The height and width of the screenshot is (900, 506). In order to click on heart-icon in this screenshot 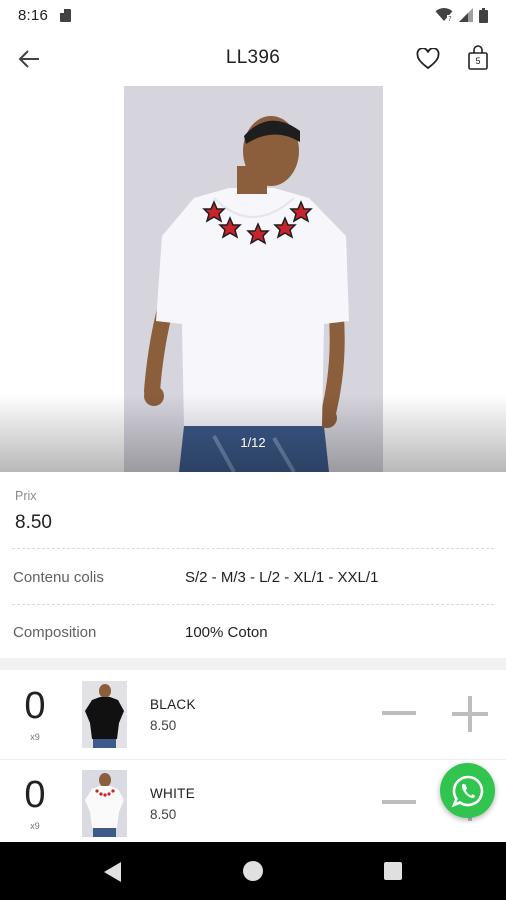, I will do `click(428, 59)`.